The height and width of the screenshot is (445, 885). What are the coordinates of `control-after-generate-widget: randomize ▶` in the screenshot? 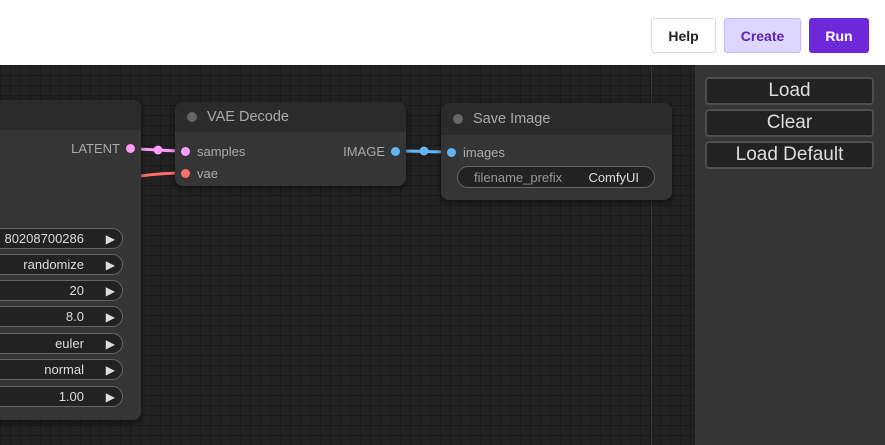 It's located at (61, 264).